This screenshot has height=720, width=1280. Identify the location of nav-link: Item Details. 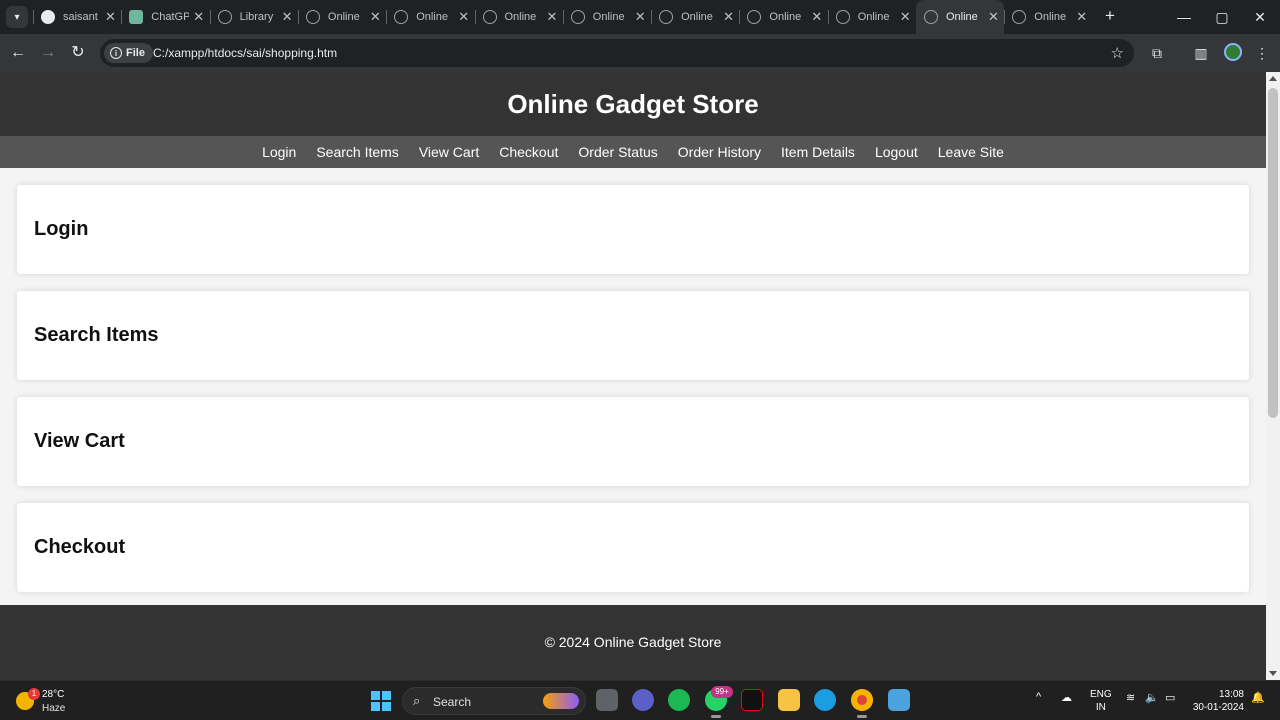
(818, 152).